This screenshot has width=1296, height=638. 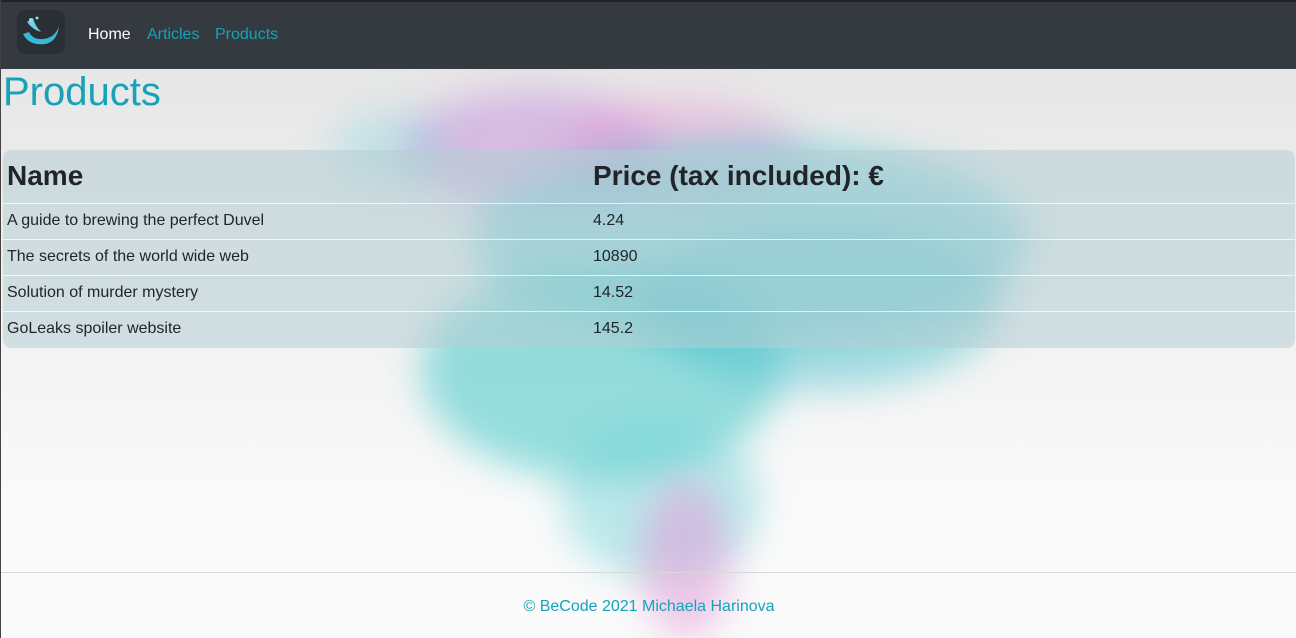 I want to click on product-name: Solution of murder mystery, so click(x=296, y=292).